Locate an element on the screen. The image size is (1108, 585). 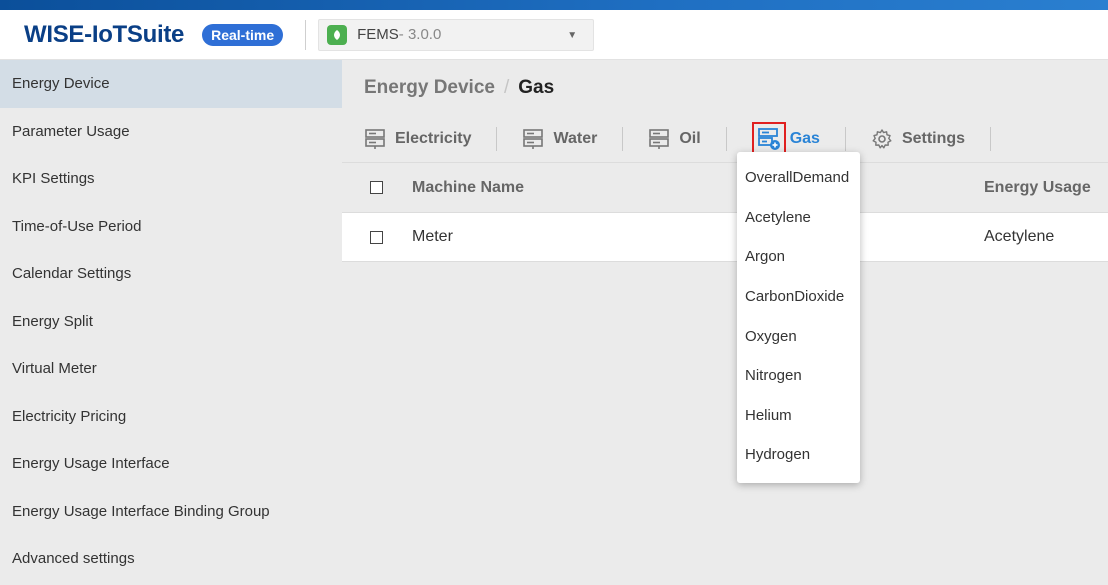
dropdown-item-hydrogen: Hydrogen is located at coordinates (798, 455).